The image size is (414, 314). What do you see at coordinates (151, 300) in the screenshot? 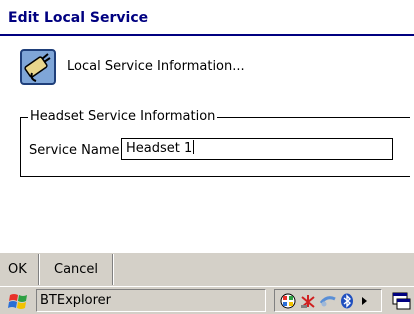
I see `taskbar-app-button: BTExplorer` at bounding box center [151, 300].